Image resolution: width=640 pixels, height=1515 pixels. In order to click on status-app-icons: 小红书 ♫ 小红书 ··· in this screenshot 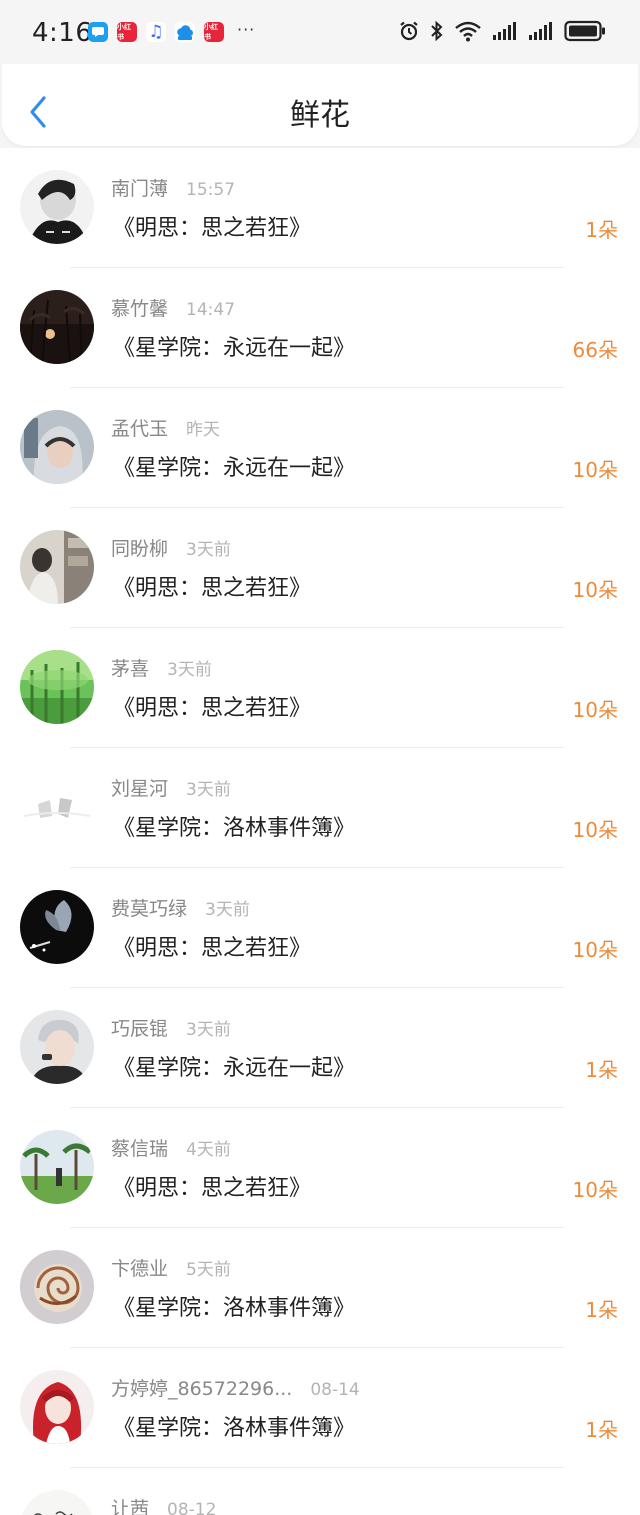, I will do `click(172, 30)`.